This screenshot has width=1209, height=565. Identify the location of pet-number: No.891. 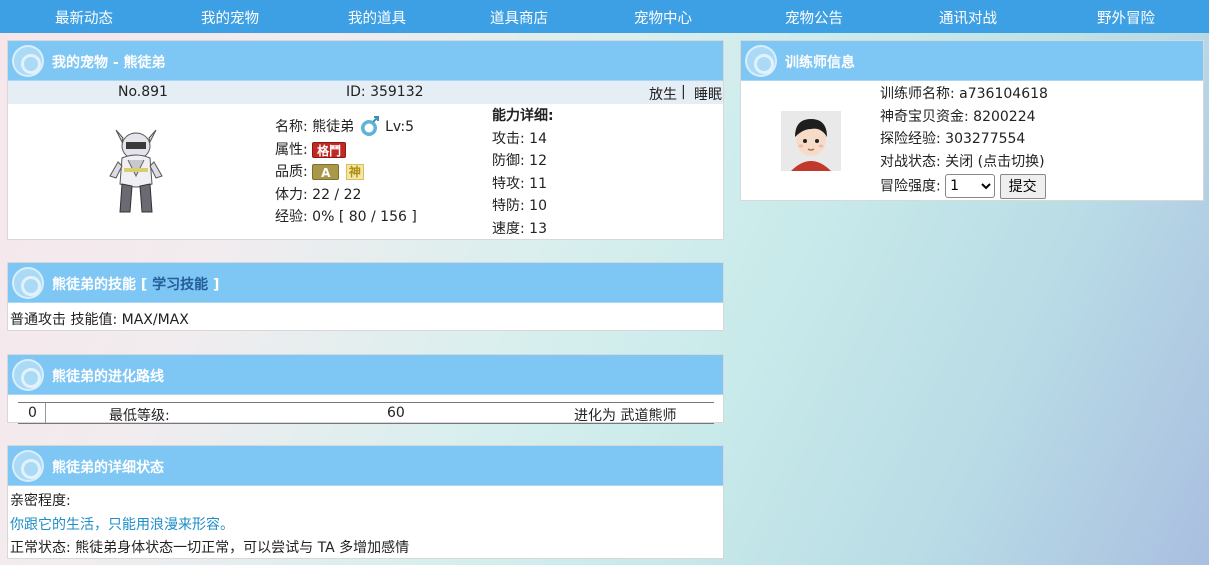
(143, 92).